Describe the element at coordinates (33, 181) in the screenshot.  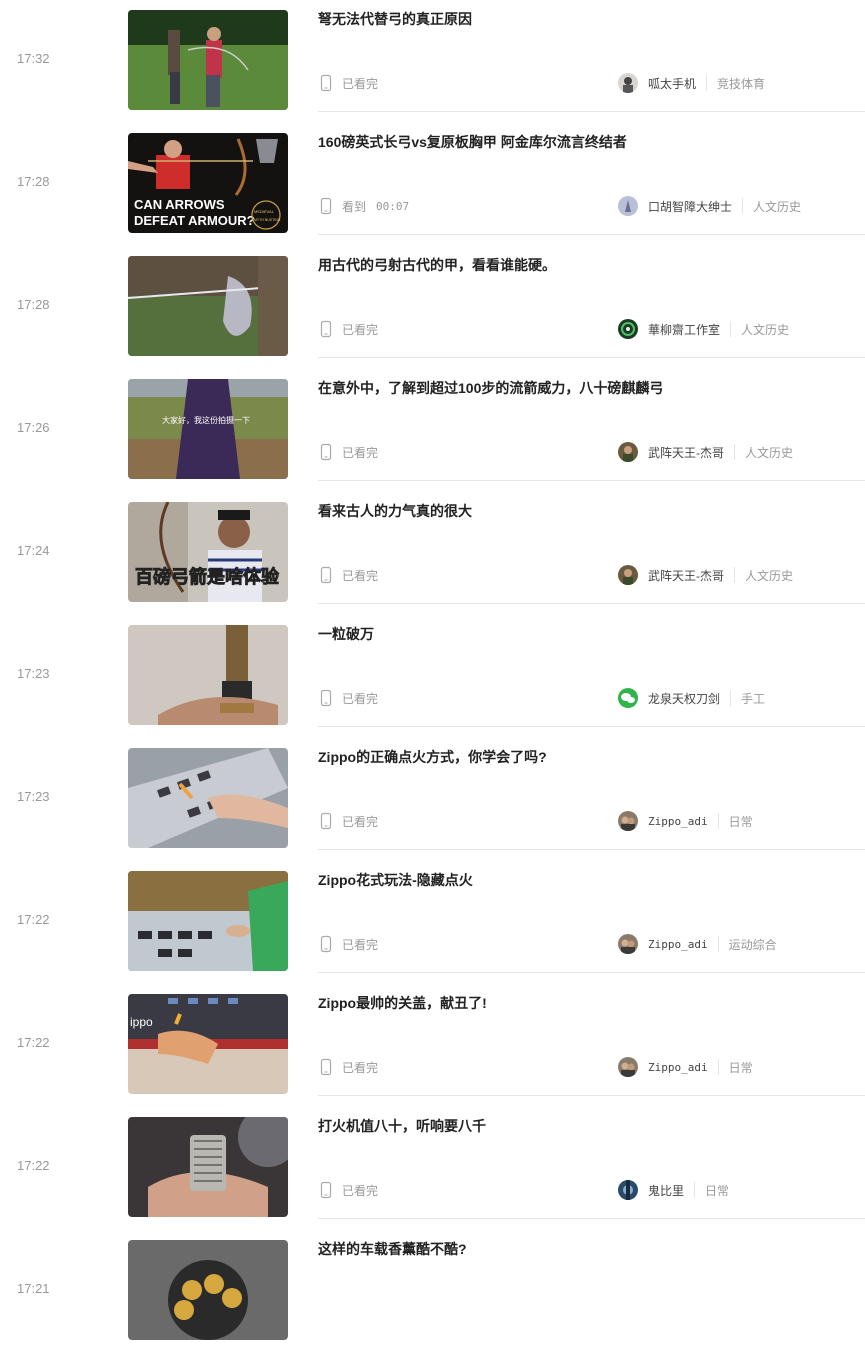
I see `watch-time: 17:28` at that location.